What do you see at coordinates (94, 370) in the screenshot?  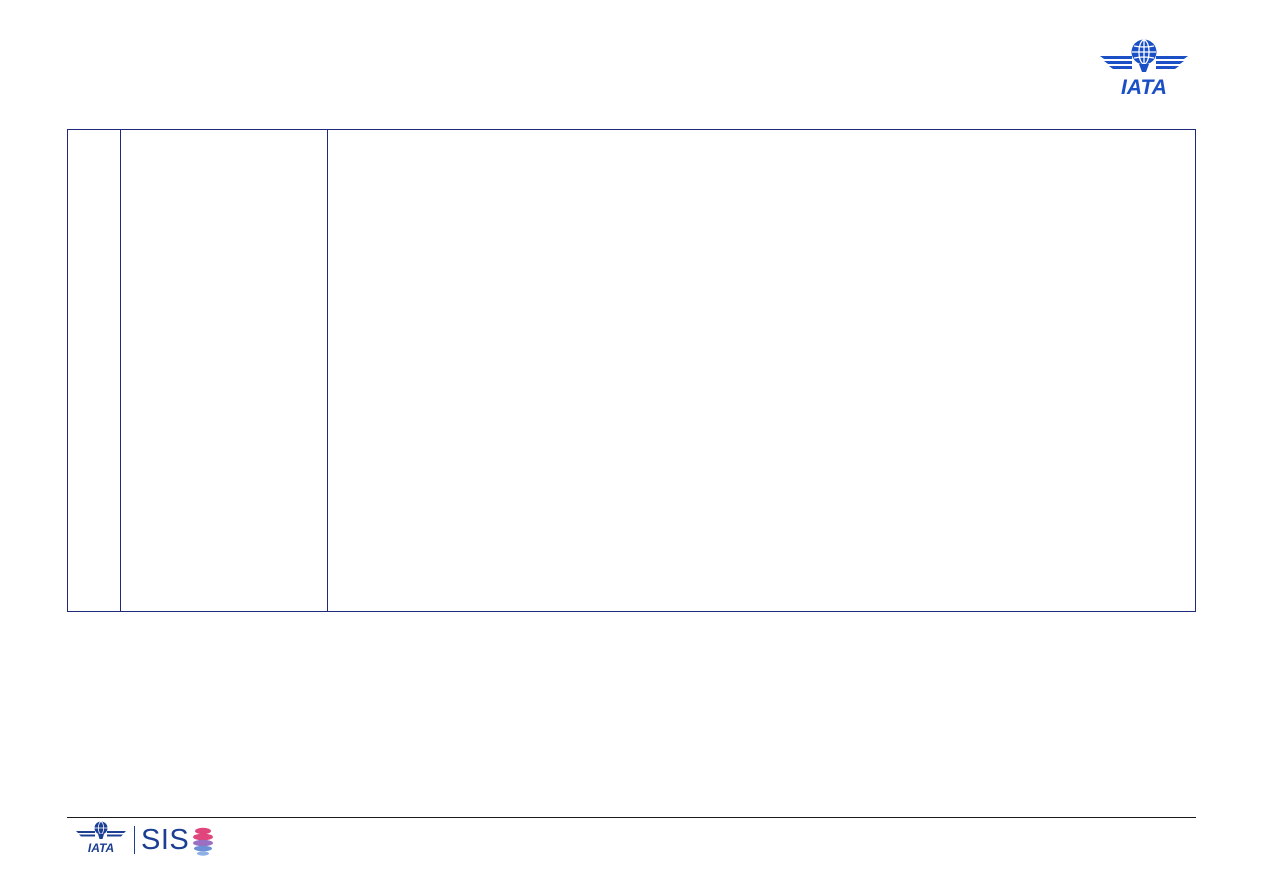 I see `table-cell-number` at bounding box center [94, 370].